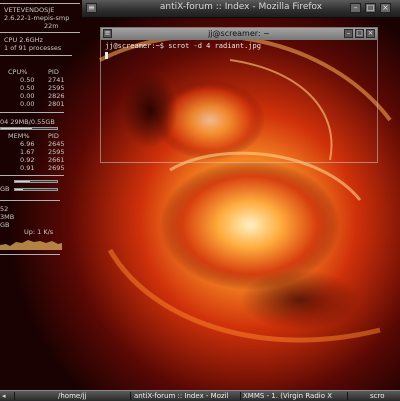  What do you see at coordinates (31, 245) in the screenshot?
I see `network-graph` at bounding box center [31, 245].